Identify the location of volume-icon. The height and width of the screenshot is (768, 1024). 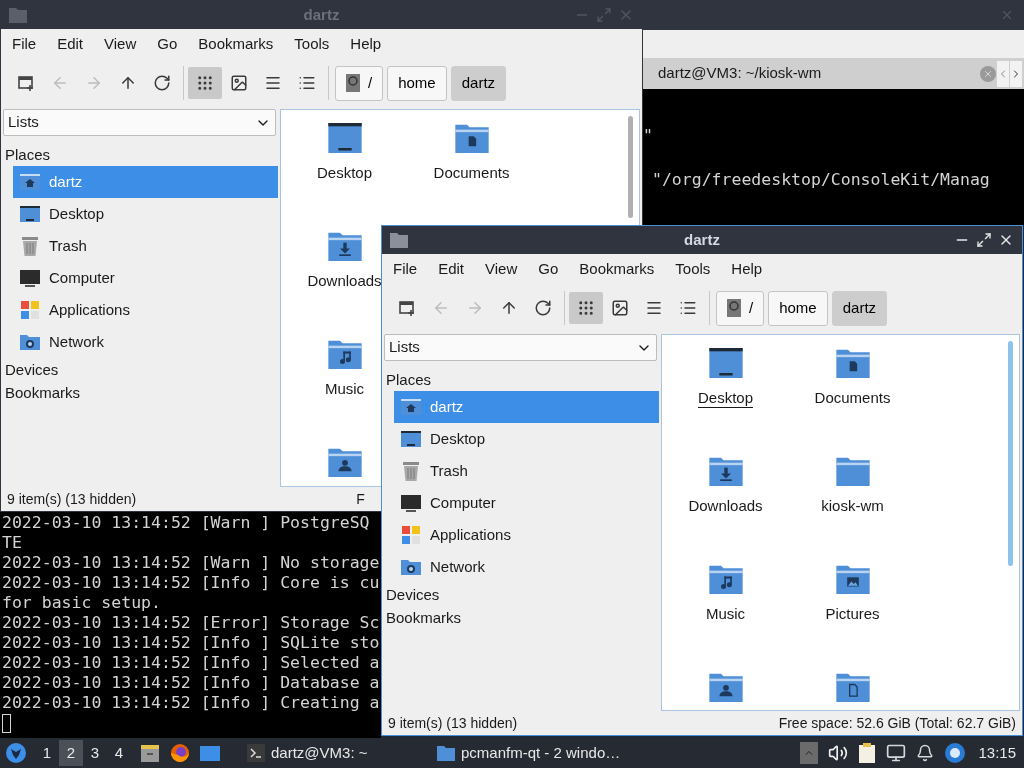
(838, 753).